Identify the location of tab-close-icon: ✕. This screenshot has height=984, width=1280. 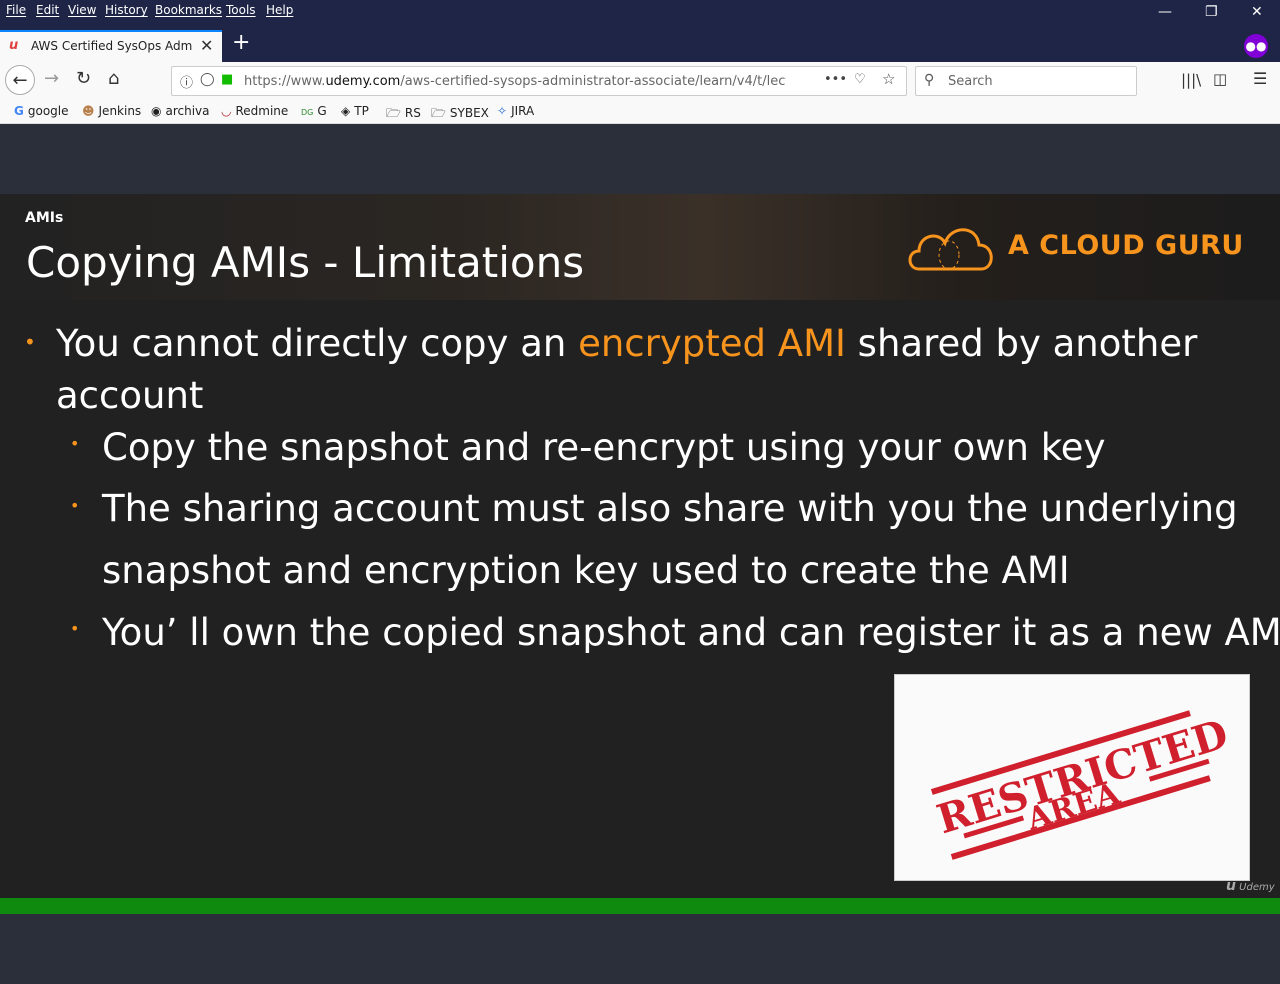
(206, 45).